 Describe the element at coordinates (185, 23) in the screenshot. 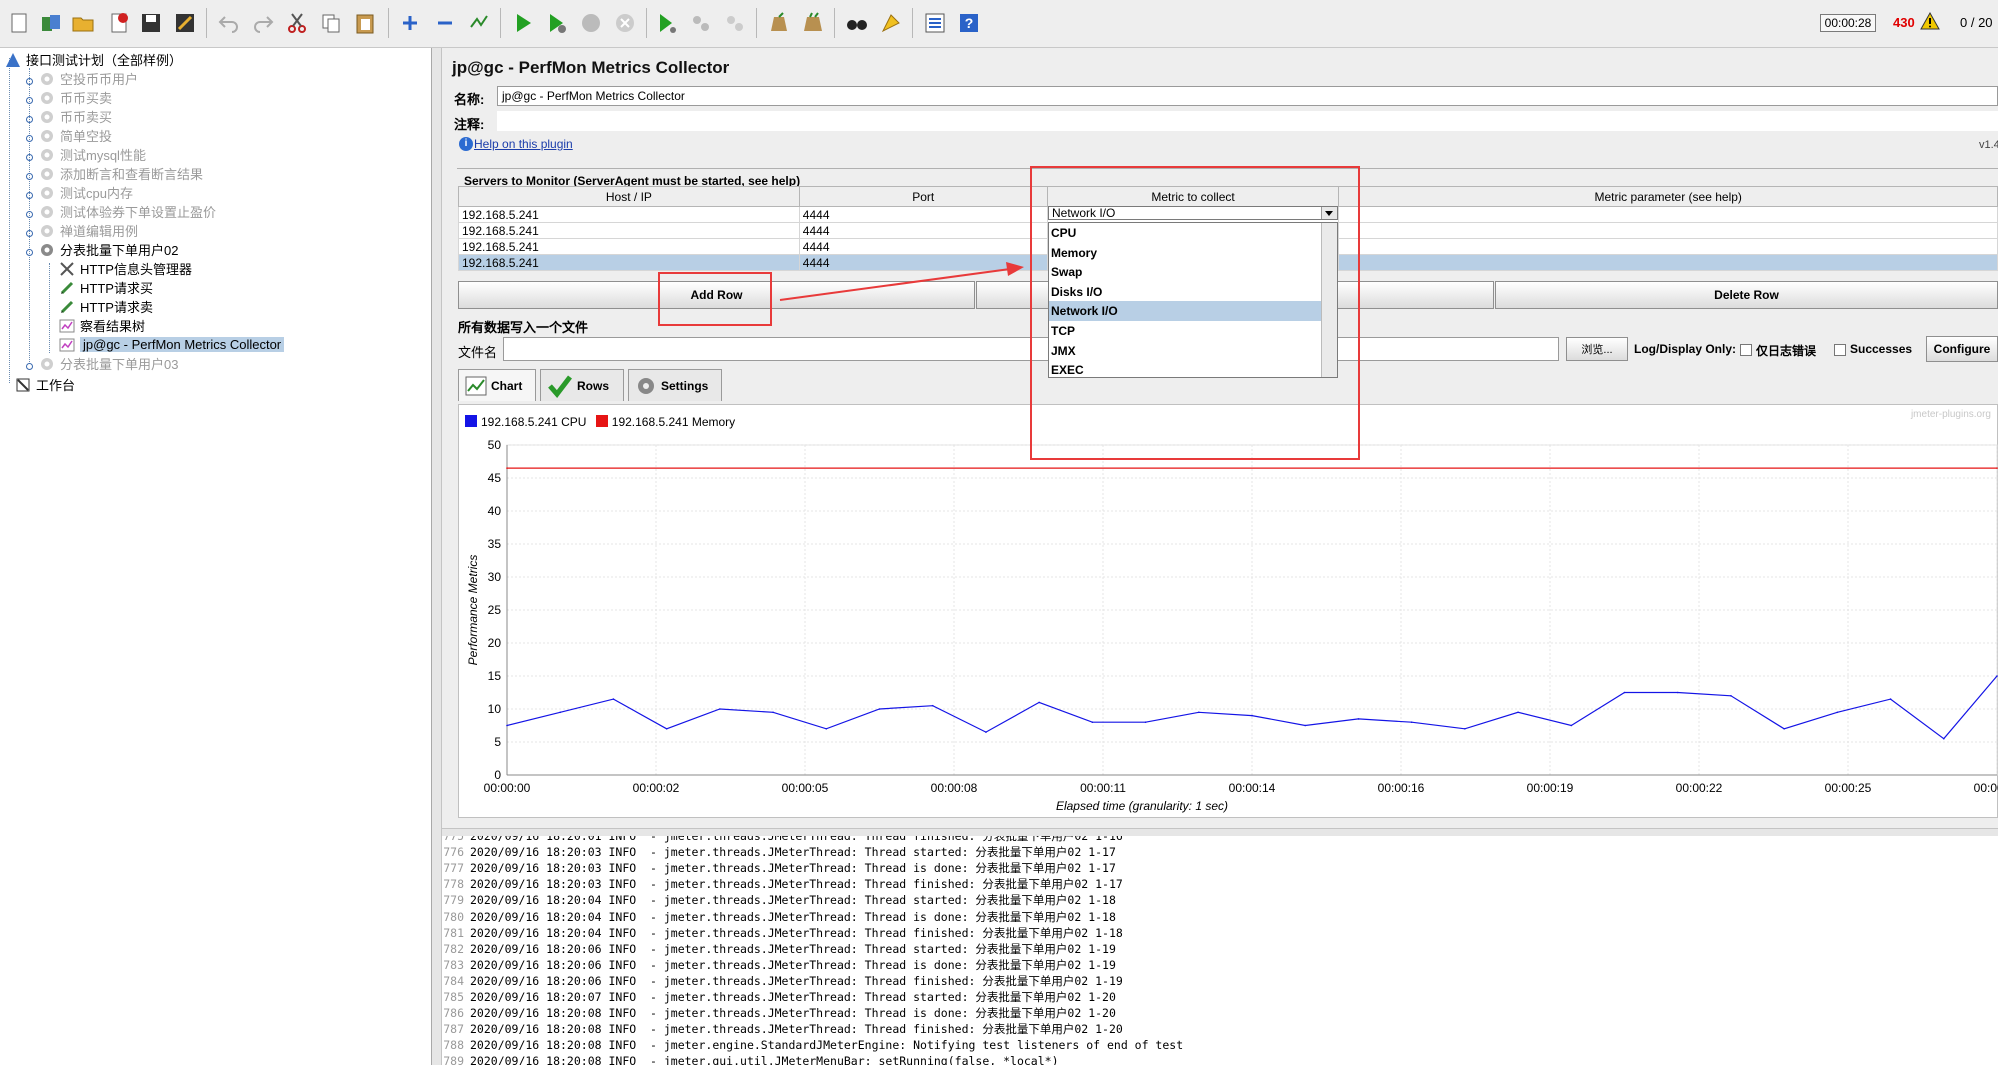

I see `save-screenshot-icon` at that location.